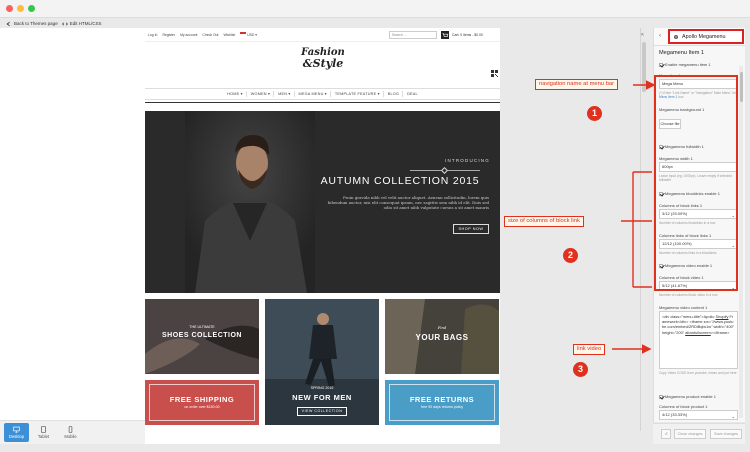 The width and height of the screenshot is (750, 452). I want to click on cols-product-label: Columns of block product 1, so click(683, 406).